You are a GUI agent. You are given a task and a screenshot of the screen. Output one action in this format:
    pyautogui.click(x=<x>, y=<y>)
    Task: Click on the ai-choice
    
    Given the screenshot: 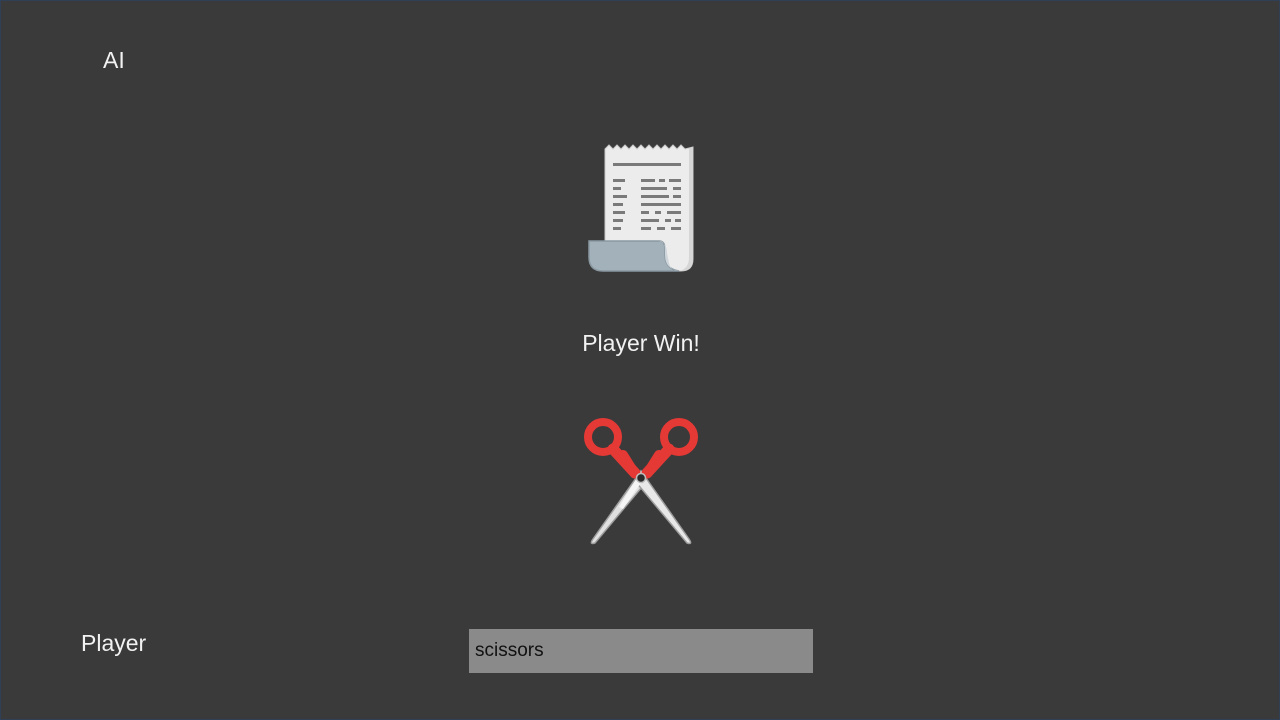 What is the action you would take?
    pyautogui.click(x=641, y=208)
    